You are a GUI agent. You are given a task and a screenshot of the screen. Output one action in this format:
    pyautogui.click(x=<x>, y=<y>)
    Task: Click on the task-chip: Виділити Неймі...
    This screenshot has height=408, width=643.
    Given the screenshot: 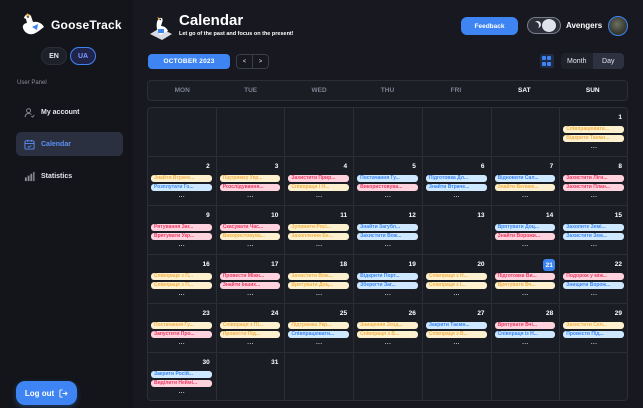 What is the action you would take?
    pyautogui.click(x=181, y=383)
    